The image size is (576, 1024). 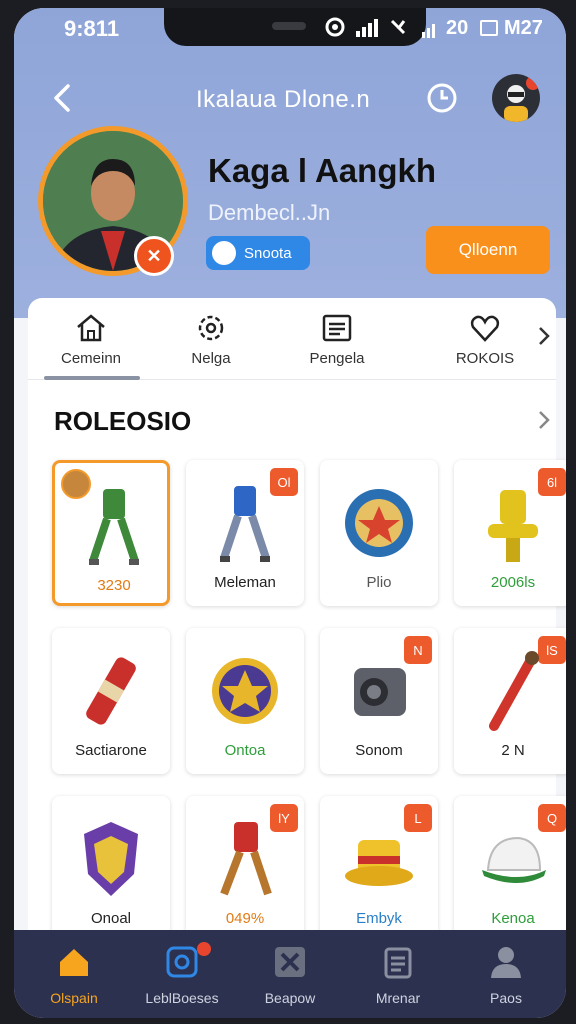 I want to click on item-label: Plio, so click(x=379, y=582).